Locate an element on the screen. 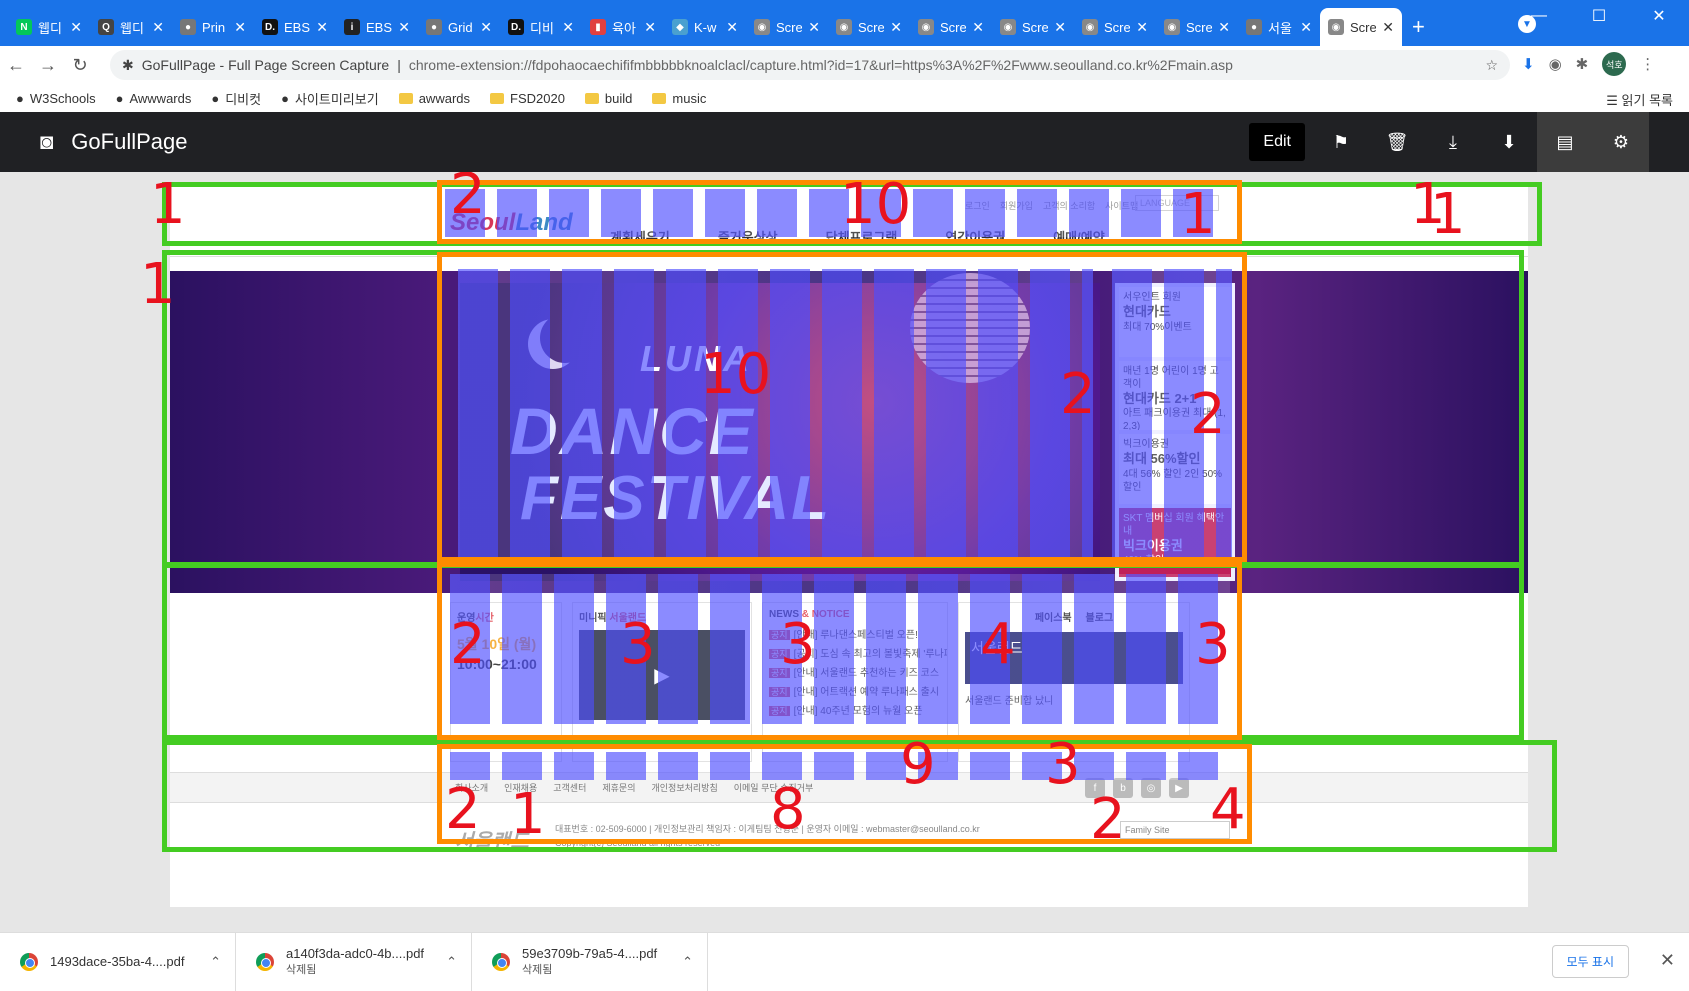  browser-tab: ● Grid ✕ is located at coordinates (459, 27).